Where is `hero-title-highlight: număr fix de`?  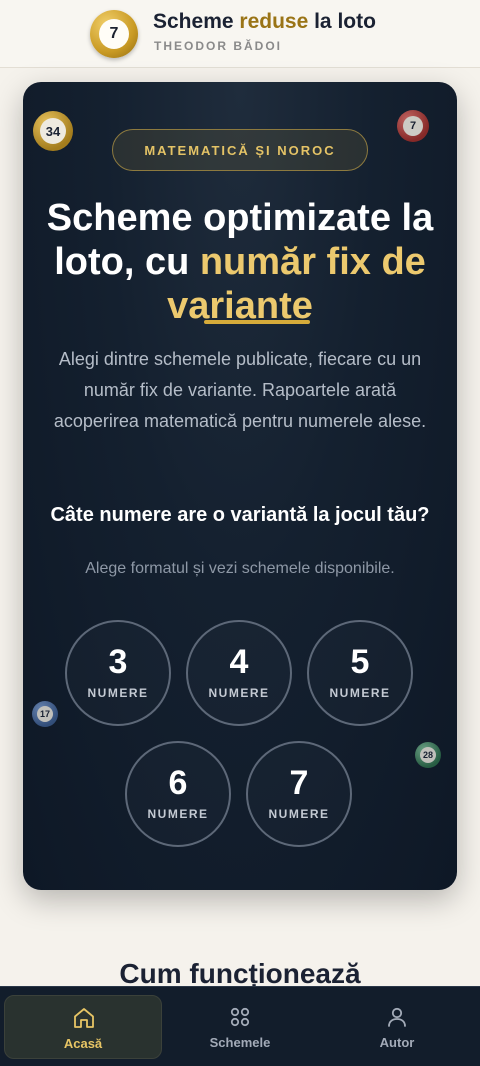
hero-title-highlight: număr fix de is located at coordinates (312, 262).